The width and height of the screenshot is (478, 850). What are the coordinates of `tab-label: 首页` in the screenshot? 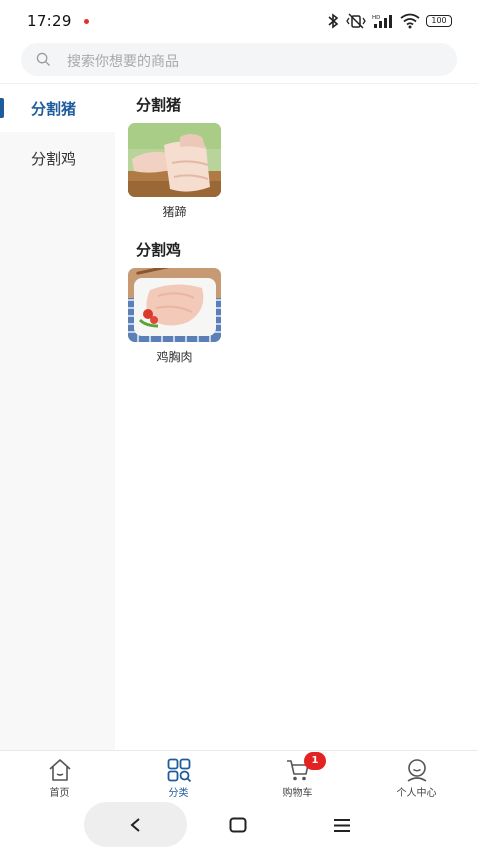 It's located at (59, 793).